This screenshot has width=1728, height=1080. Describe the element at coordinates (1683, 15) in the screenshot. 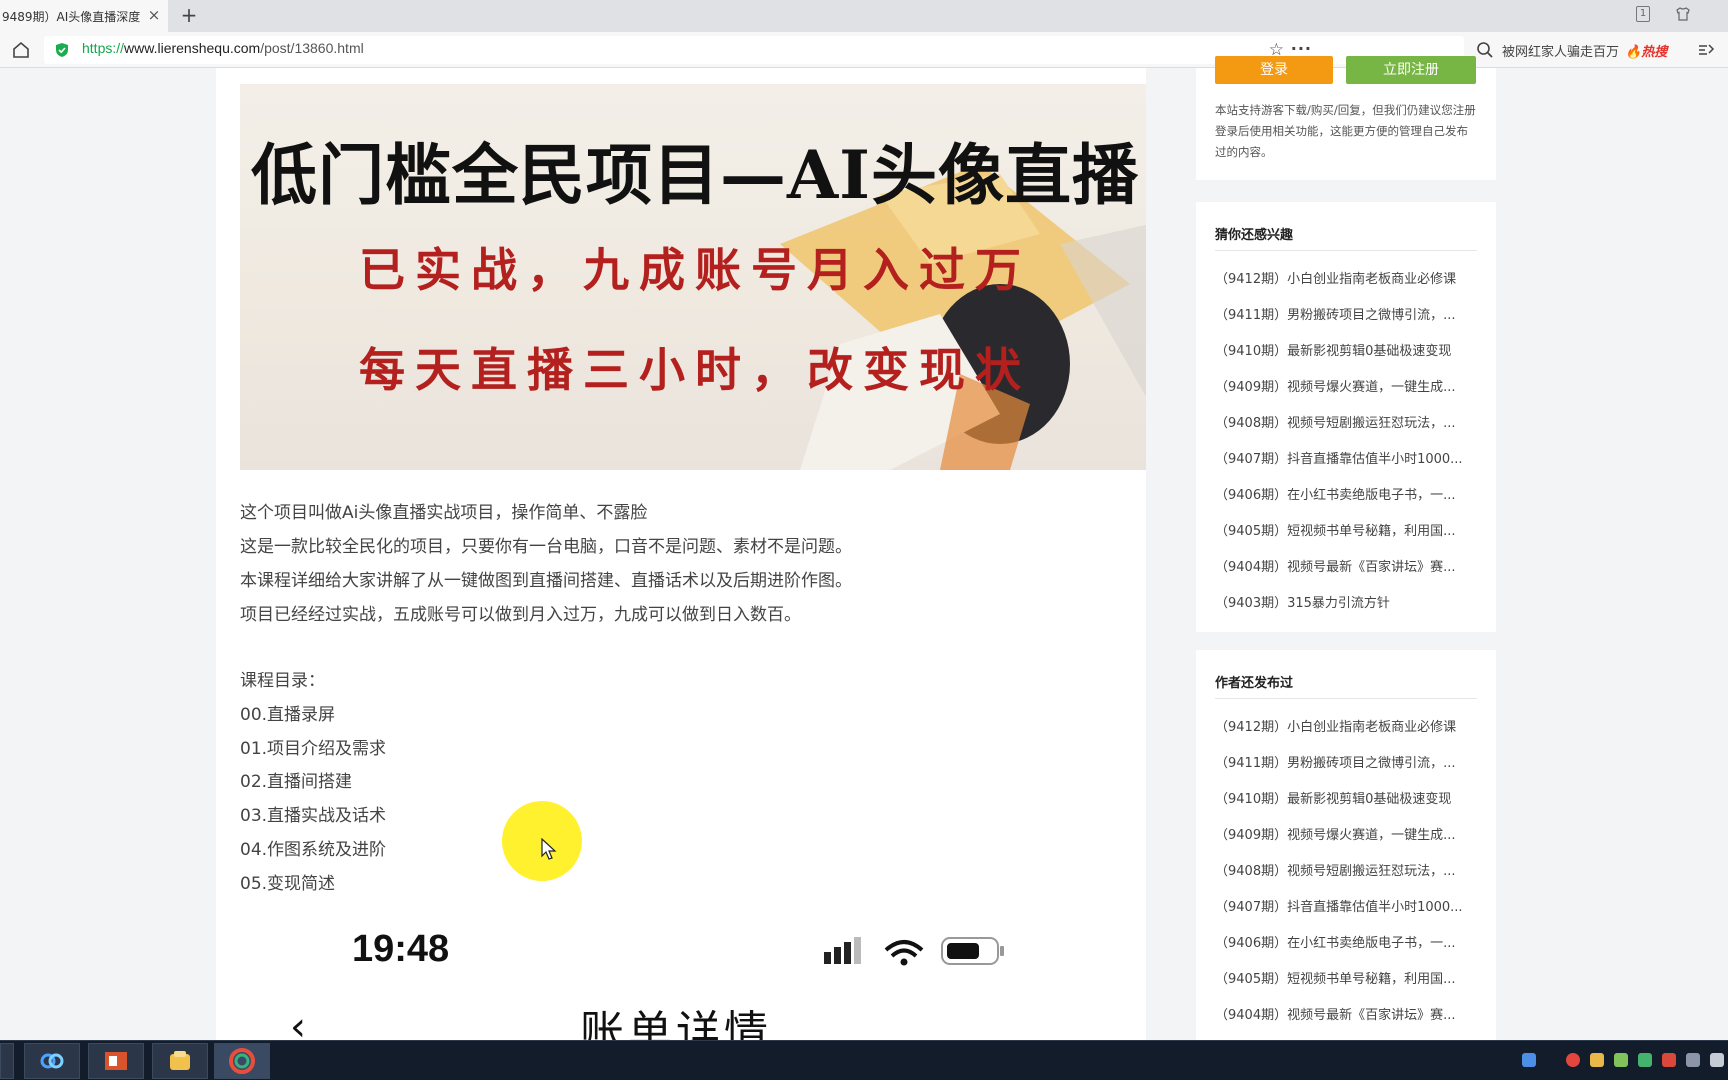

I see `shirt-skin-icon` at that location.